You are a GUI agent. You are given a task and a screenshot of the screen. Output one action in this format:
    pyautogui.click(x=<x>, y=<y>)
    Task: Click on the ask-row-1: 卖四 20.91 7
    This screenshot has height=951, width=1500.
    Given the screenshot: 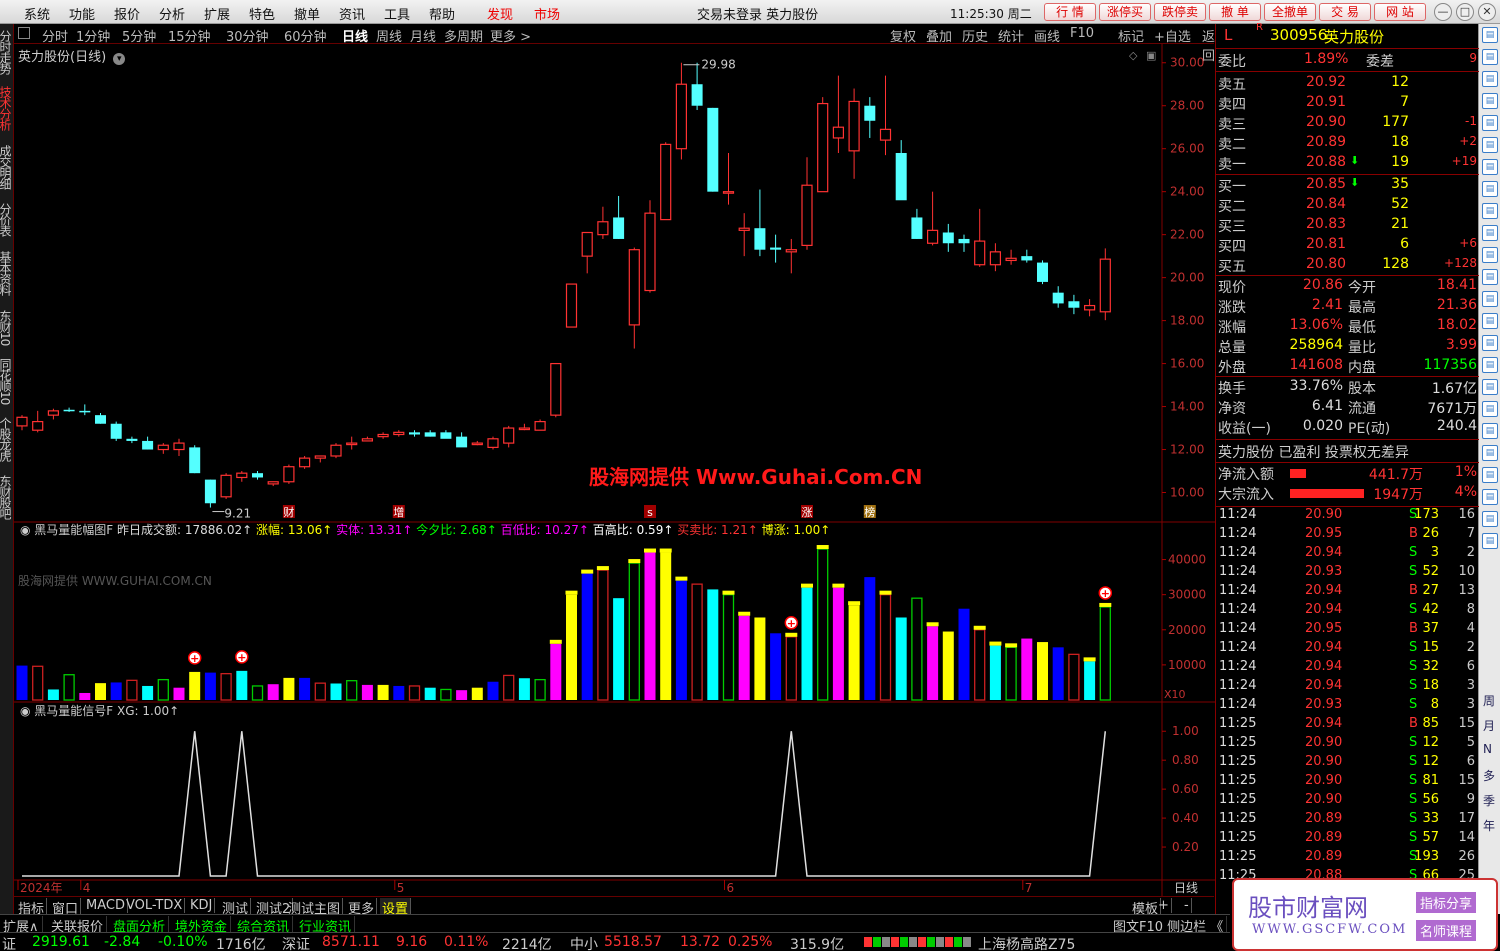 What is the action you would take?
    pyautogui.click(x=1347, y=104)
    